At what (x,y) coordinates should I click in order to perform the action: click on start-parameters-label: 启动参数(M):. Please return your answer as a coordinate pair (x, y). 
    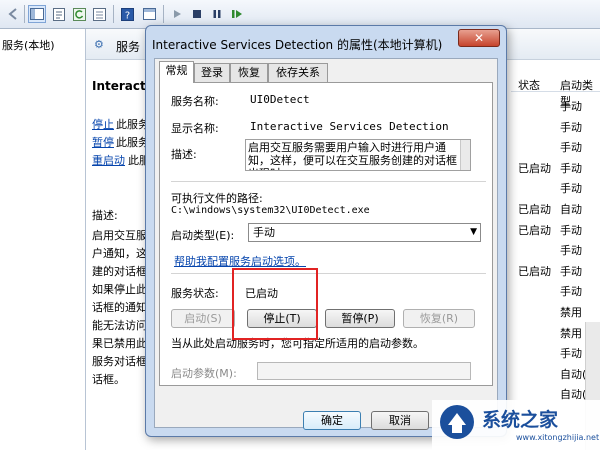
    Looking at the image, I should click on (204, 373).